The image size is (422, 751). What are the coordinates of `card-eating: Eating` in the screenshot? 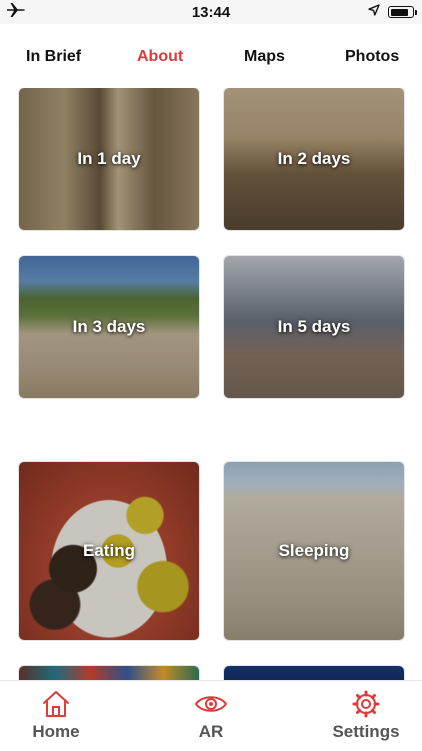 It's located at (109, 551).